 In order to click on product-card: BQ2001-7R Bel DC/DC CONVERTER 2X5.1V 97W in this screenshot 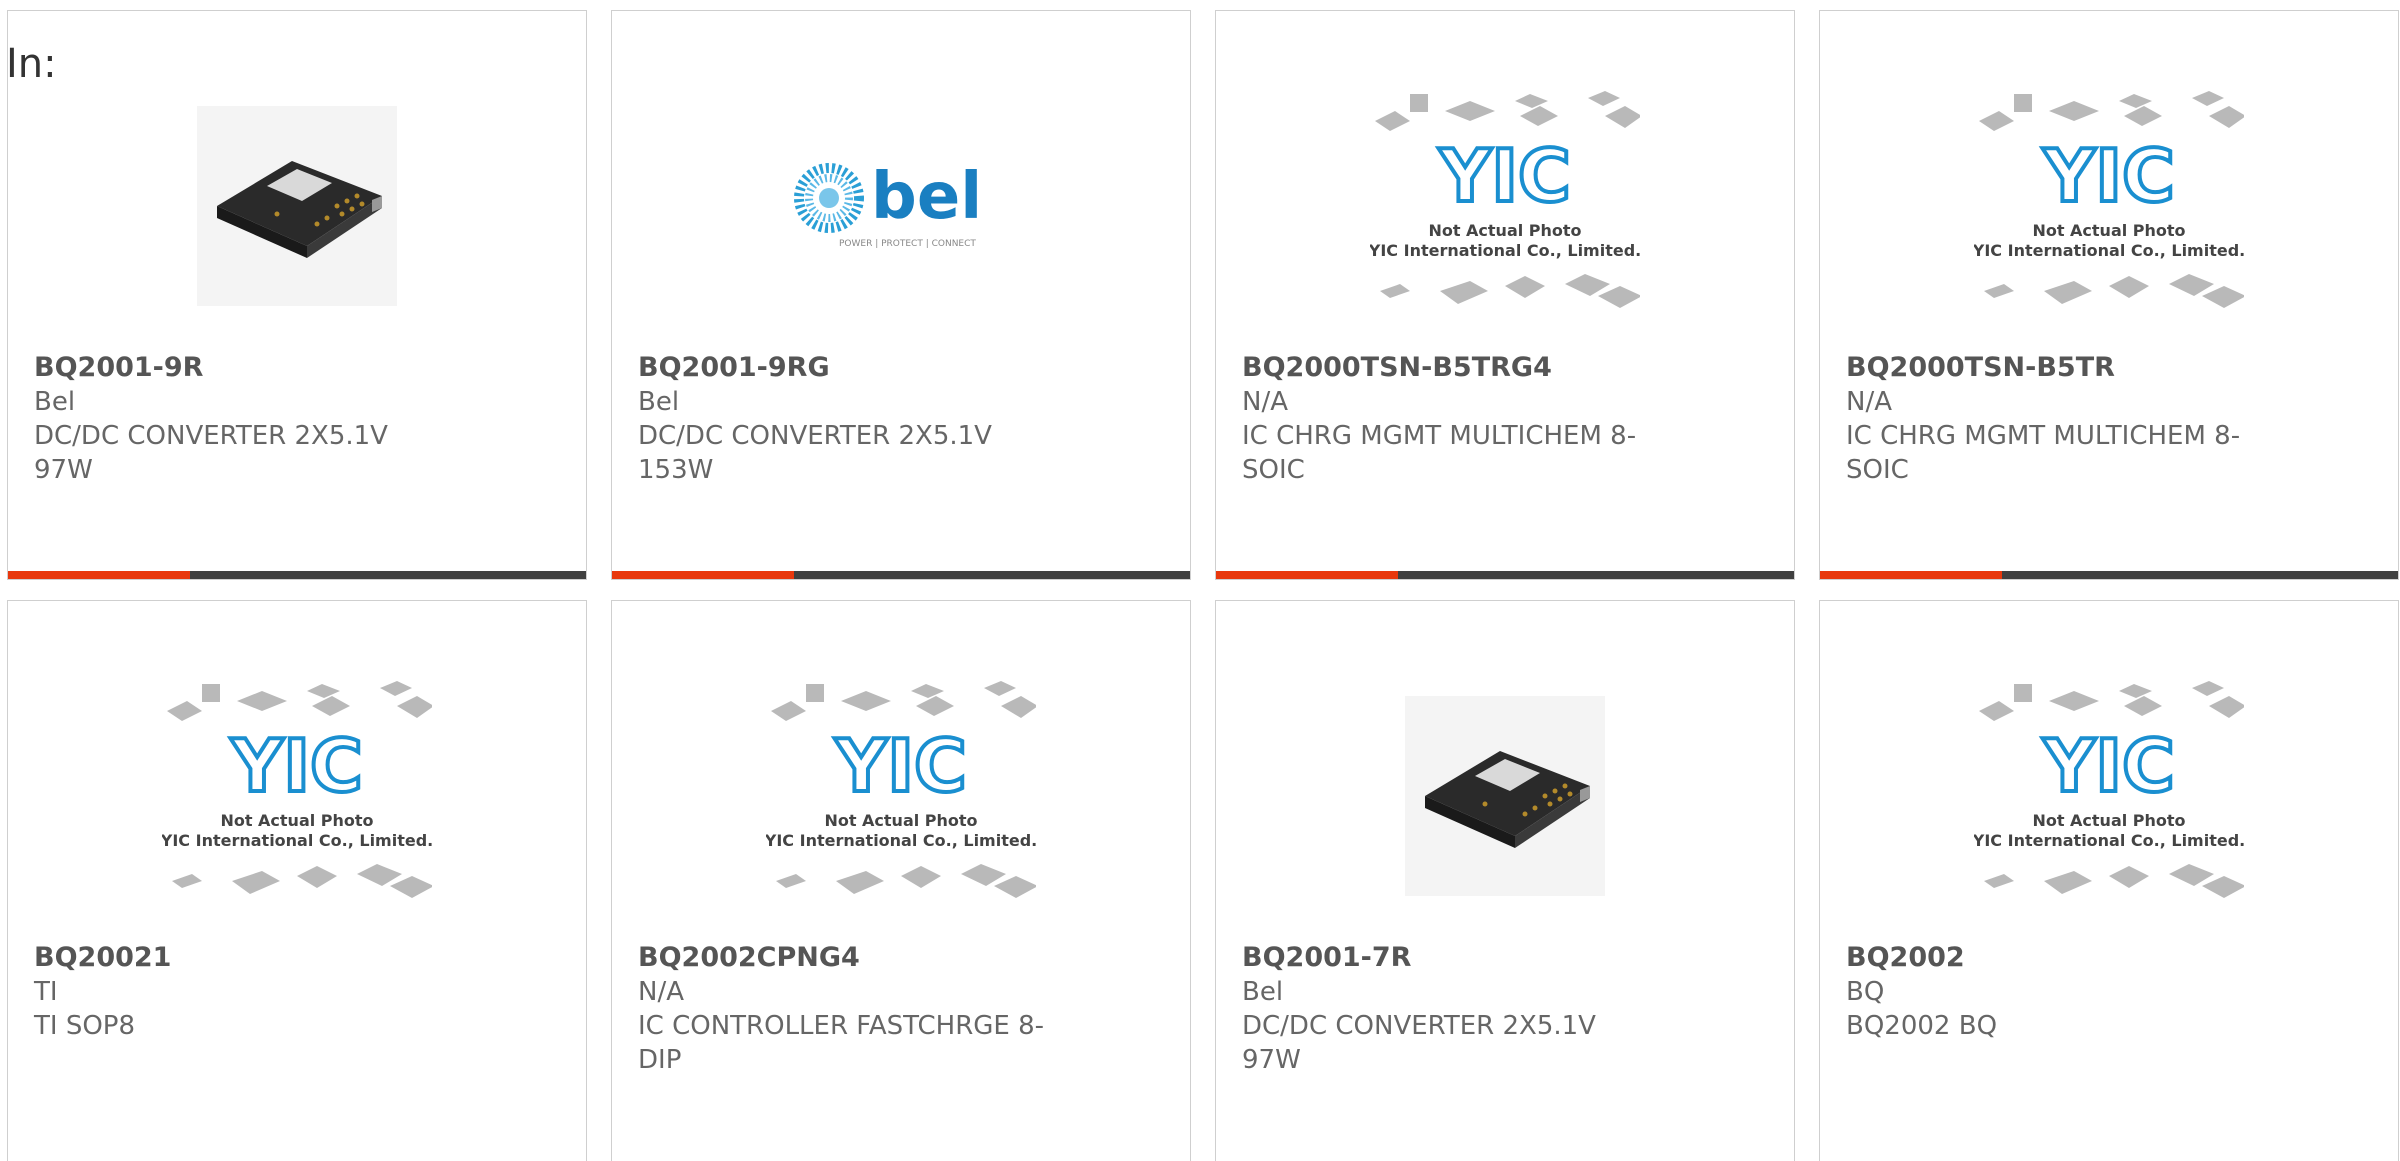, I will do `click(1505, 880)`.